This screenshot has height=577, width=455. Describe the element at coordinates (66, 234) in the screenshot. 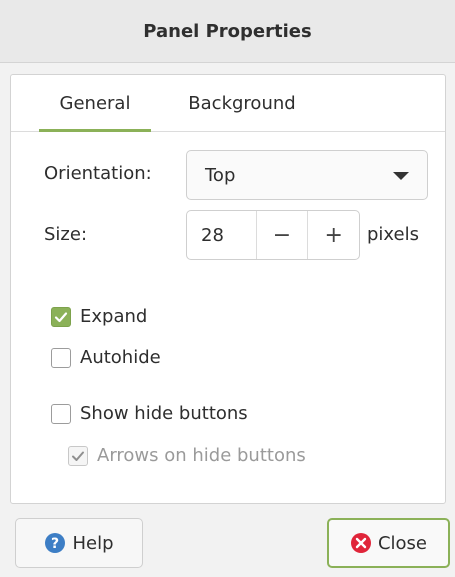

I see `size-label: Size:` at that location.